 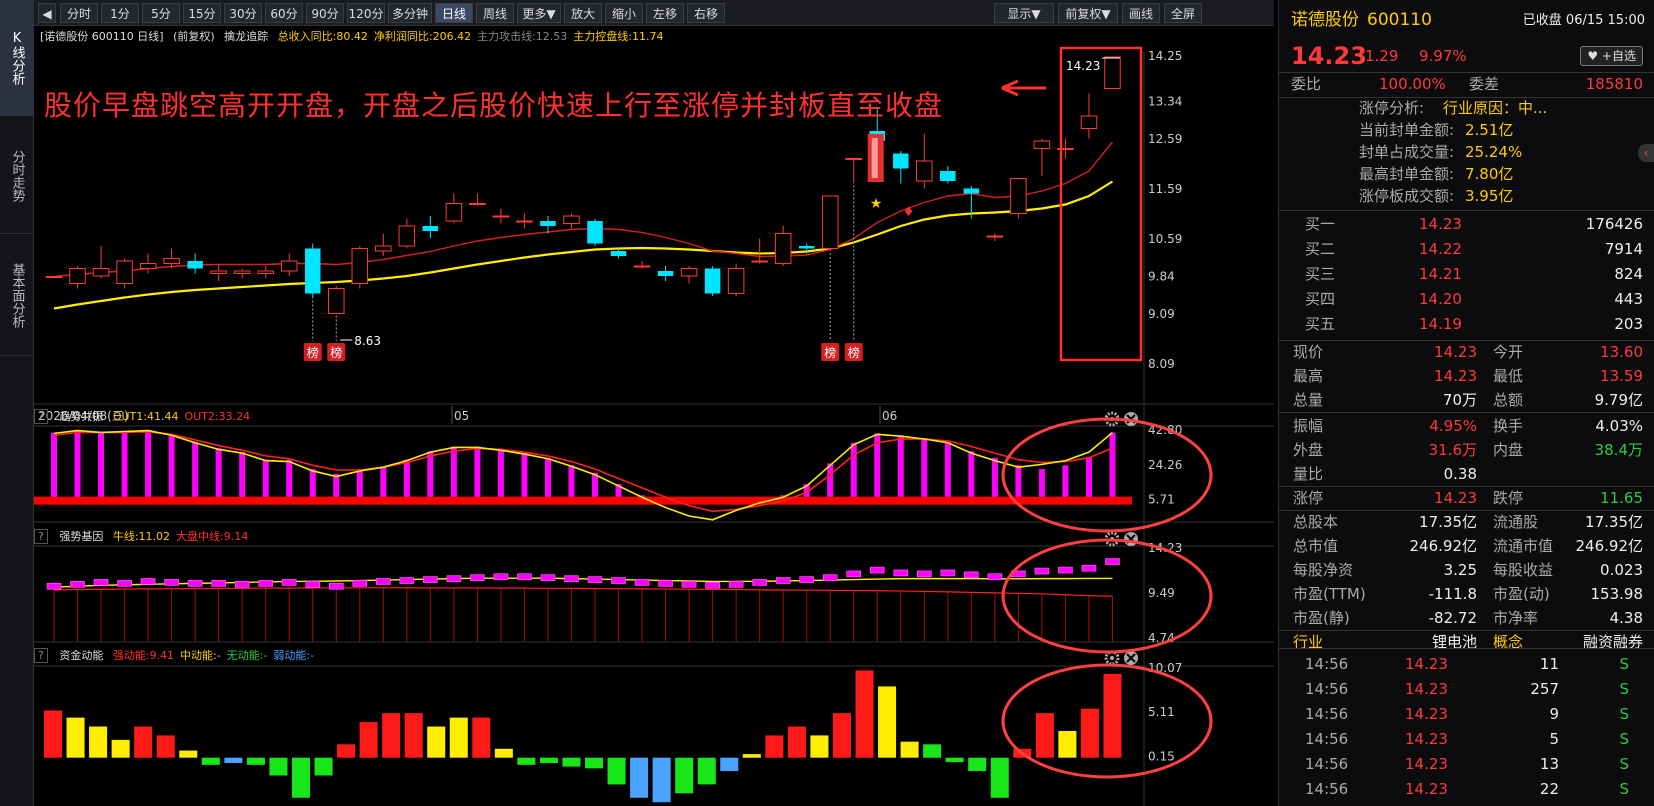 What do you see at coordinates (17, 296) in the screenshot?
I see `left-tab-2: 基本面分析` at bounding box center [17, 296].